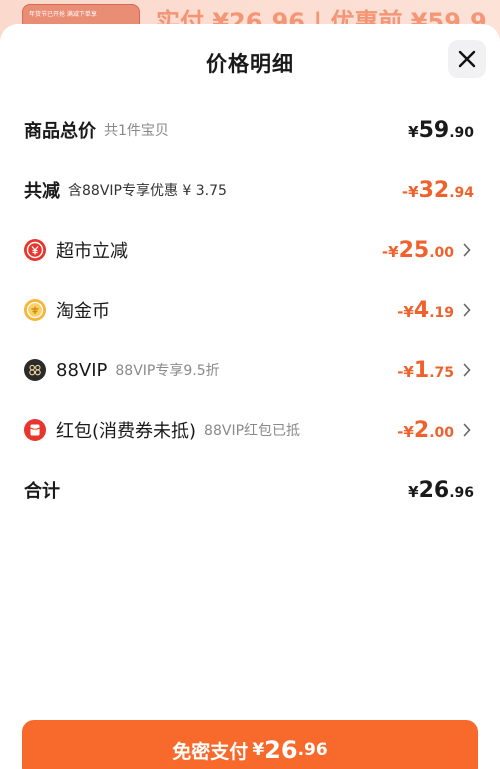 This screenshot has height=769, width=500. What do you see at coordinates (281, 750) in the screenshot?
I see `pay-amount-integer: 26` at bounding box center [281, 750].